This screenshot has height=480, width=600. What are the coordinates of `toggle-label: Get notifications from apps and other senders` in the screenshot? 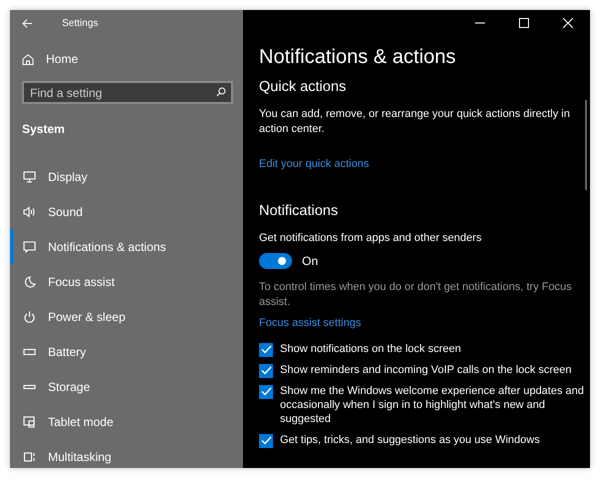 It's located at (371, 238).